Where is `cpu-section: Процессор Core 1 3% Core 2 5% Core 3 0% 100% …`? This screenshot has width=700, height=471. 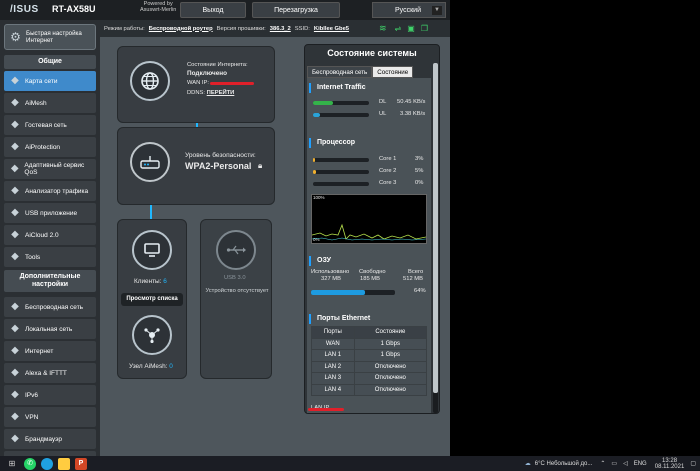 cpu-section: Процессор Core 1 3% Core 2 5% Core 3 0% 100% … is located at coordinates (369, 193).